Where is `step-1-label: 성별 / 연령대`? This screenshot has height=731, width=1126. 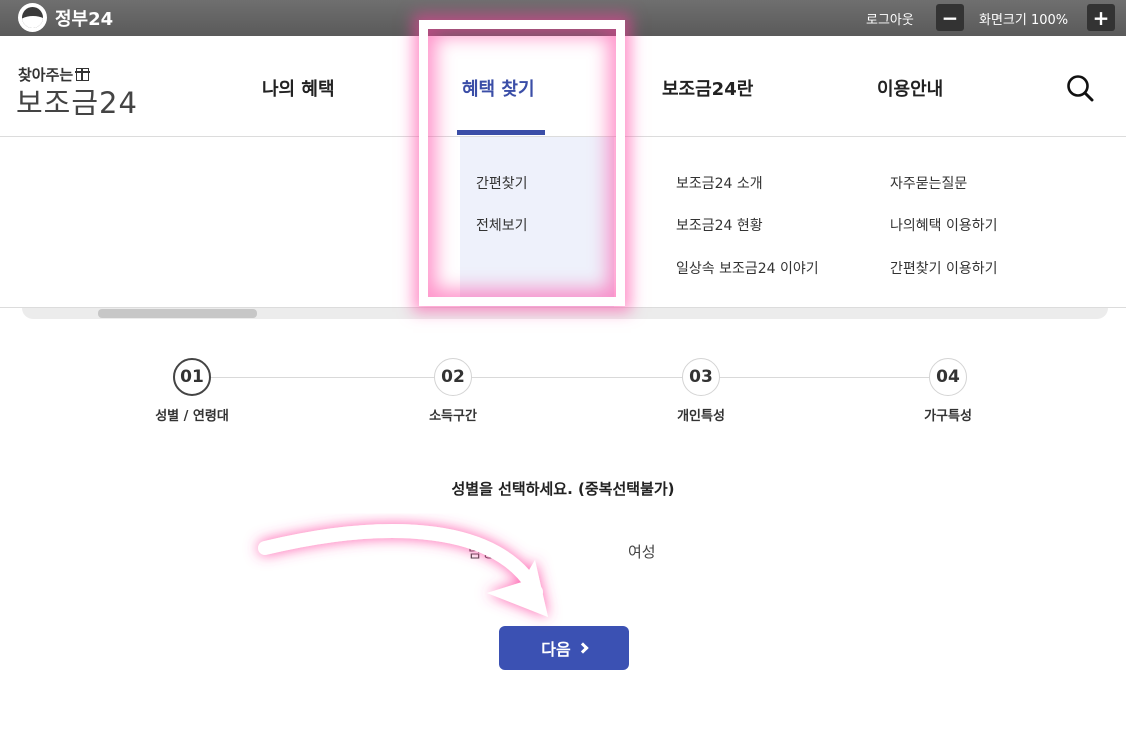 step-1-label: 성별 / 연령대 is located at coordinates (192, 416).